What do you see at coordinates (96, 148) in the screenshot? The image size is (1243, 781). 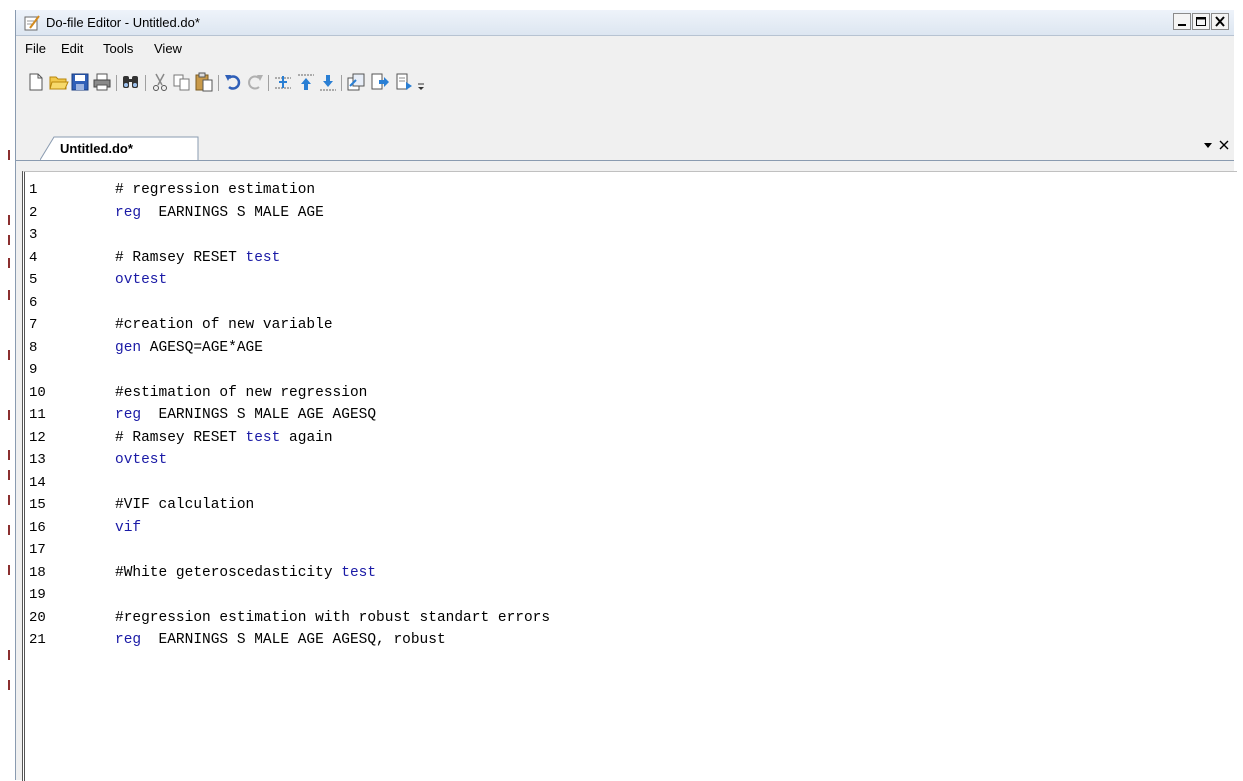 I see `tab-label: Untitled.do*` at bounding box center [96, 148].